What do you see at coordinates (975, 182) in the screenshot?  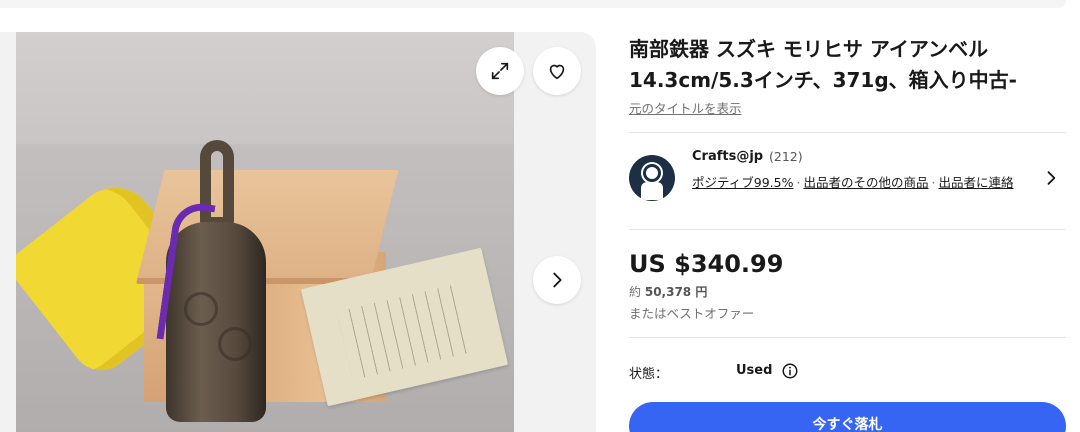 I see `contact-seller-link: 出品者に連絡` at bounding box center [975, 182].